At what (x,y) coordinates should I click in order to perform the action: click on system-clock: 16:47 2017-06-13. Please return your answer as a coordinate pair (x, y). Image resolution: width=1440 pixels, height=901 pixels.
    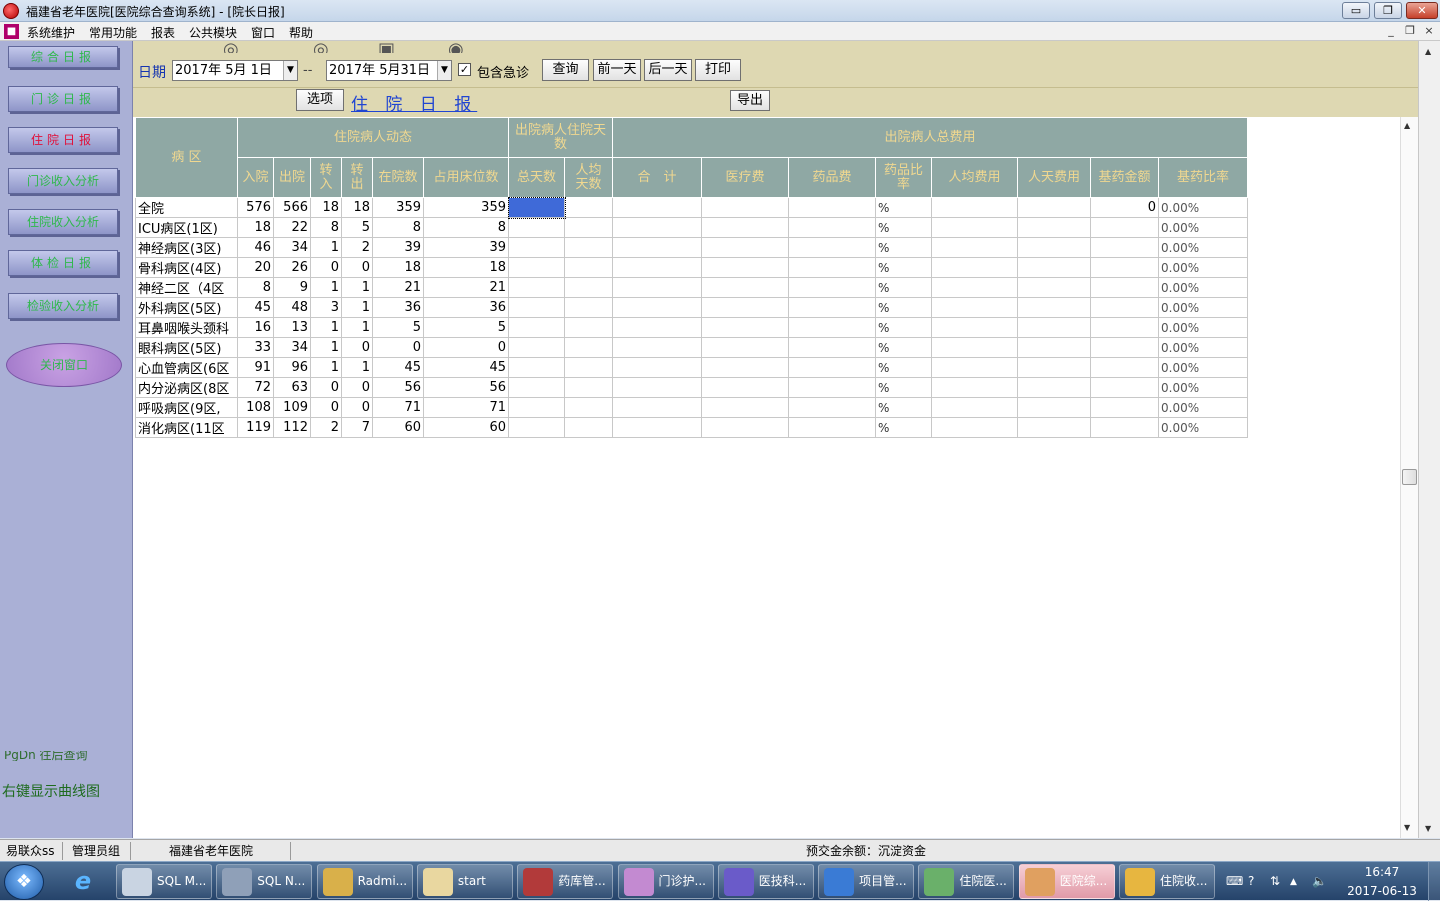
    Looking at the image, I should click on (1382, 881).